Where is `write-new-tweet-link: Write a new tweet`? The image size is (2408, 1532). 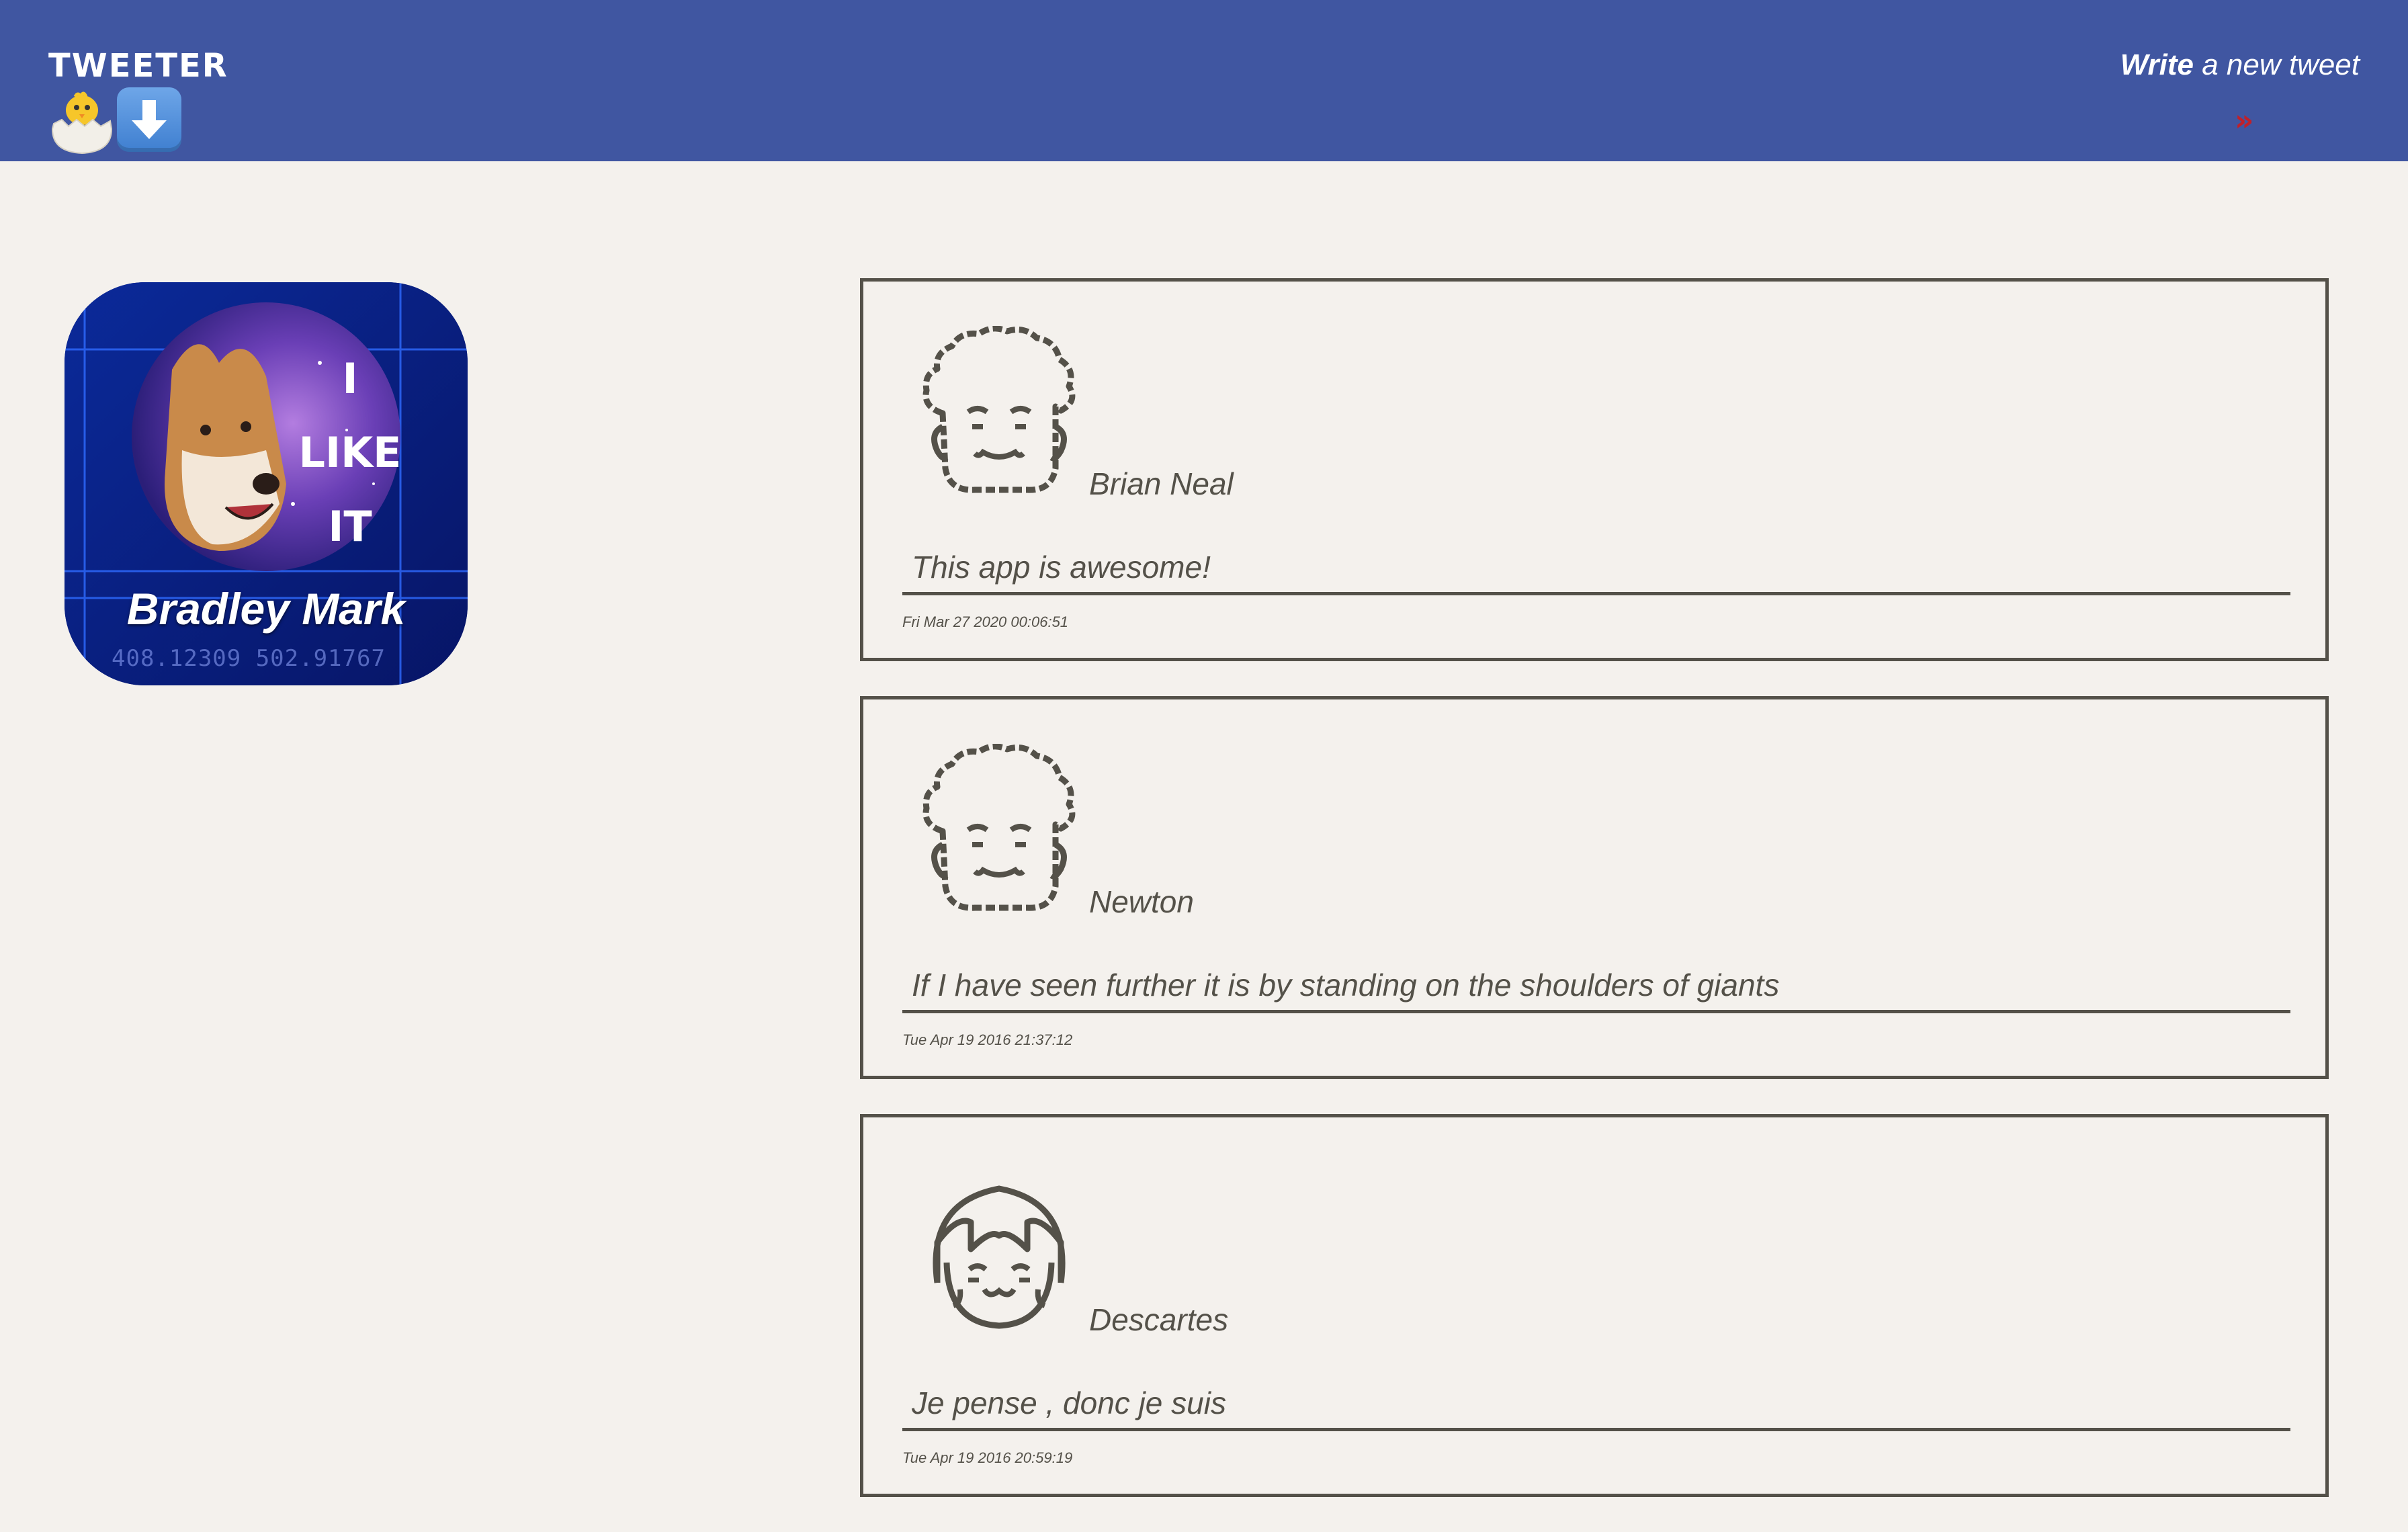 write-new-tweet-link: Write a new tweet is located at coordinates (2240, 65).